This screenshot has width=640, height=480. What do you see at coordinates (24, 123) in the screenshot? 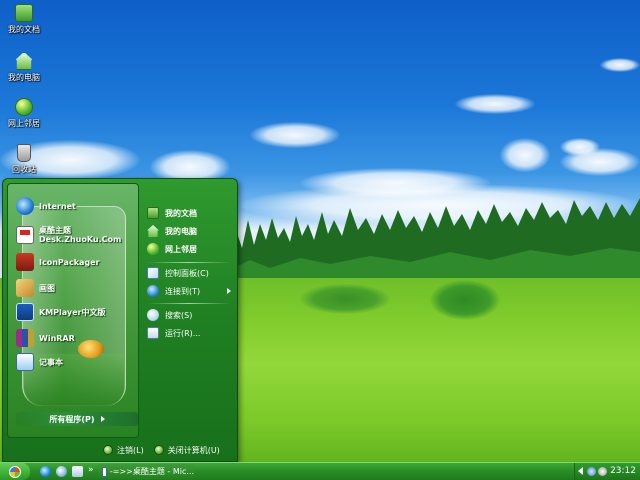
I see `desktop-icon-label: 网上邻居` at bounding box center [24, 123].